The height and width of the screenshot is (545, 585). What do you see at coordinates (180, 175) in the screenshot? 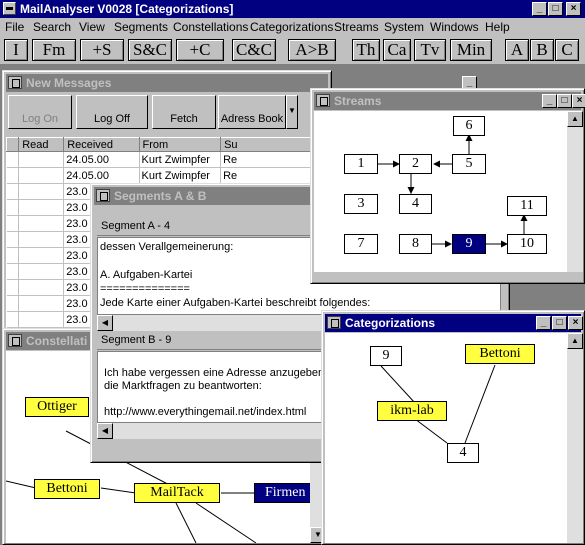
I see `table-cell: Kurt Zwimpfer` at bounding box center [180, 175].